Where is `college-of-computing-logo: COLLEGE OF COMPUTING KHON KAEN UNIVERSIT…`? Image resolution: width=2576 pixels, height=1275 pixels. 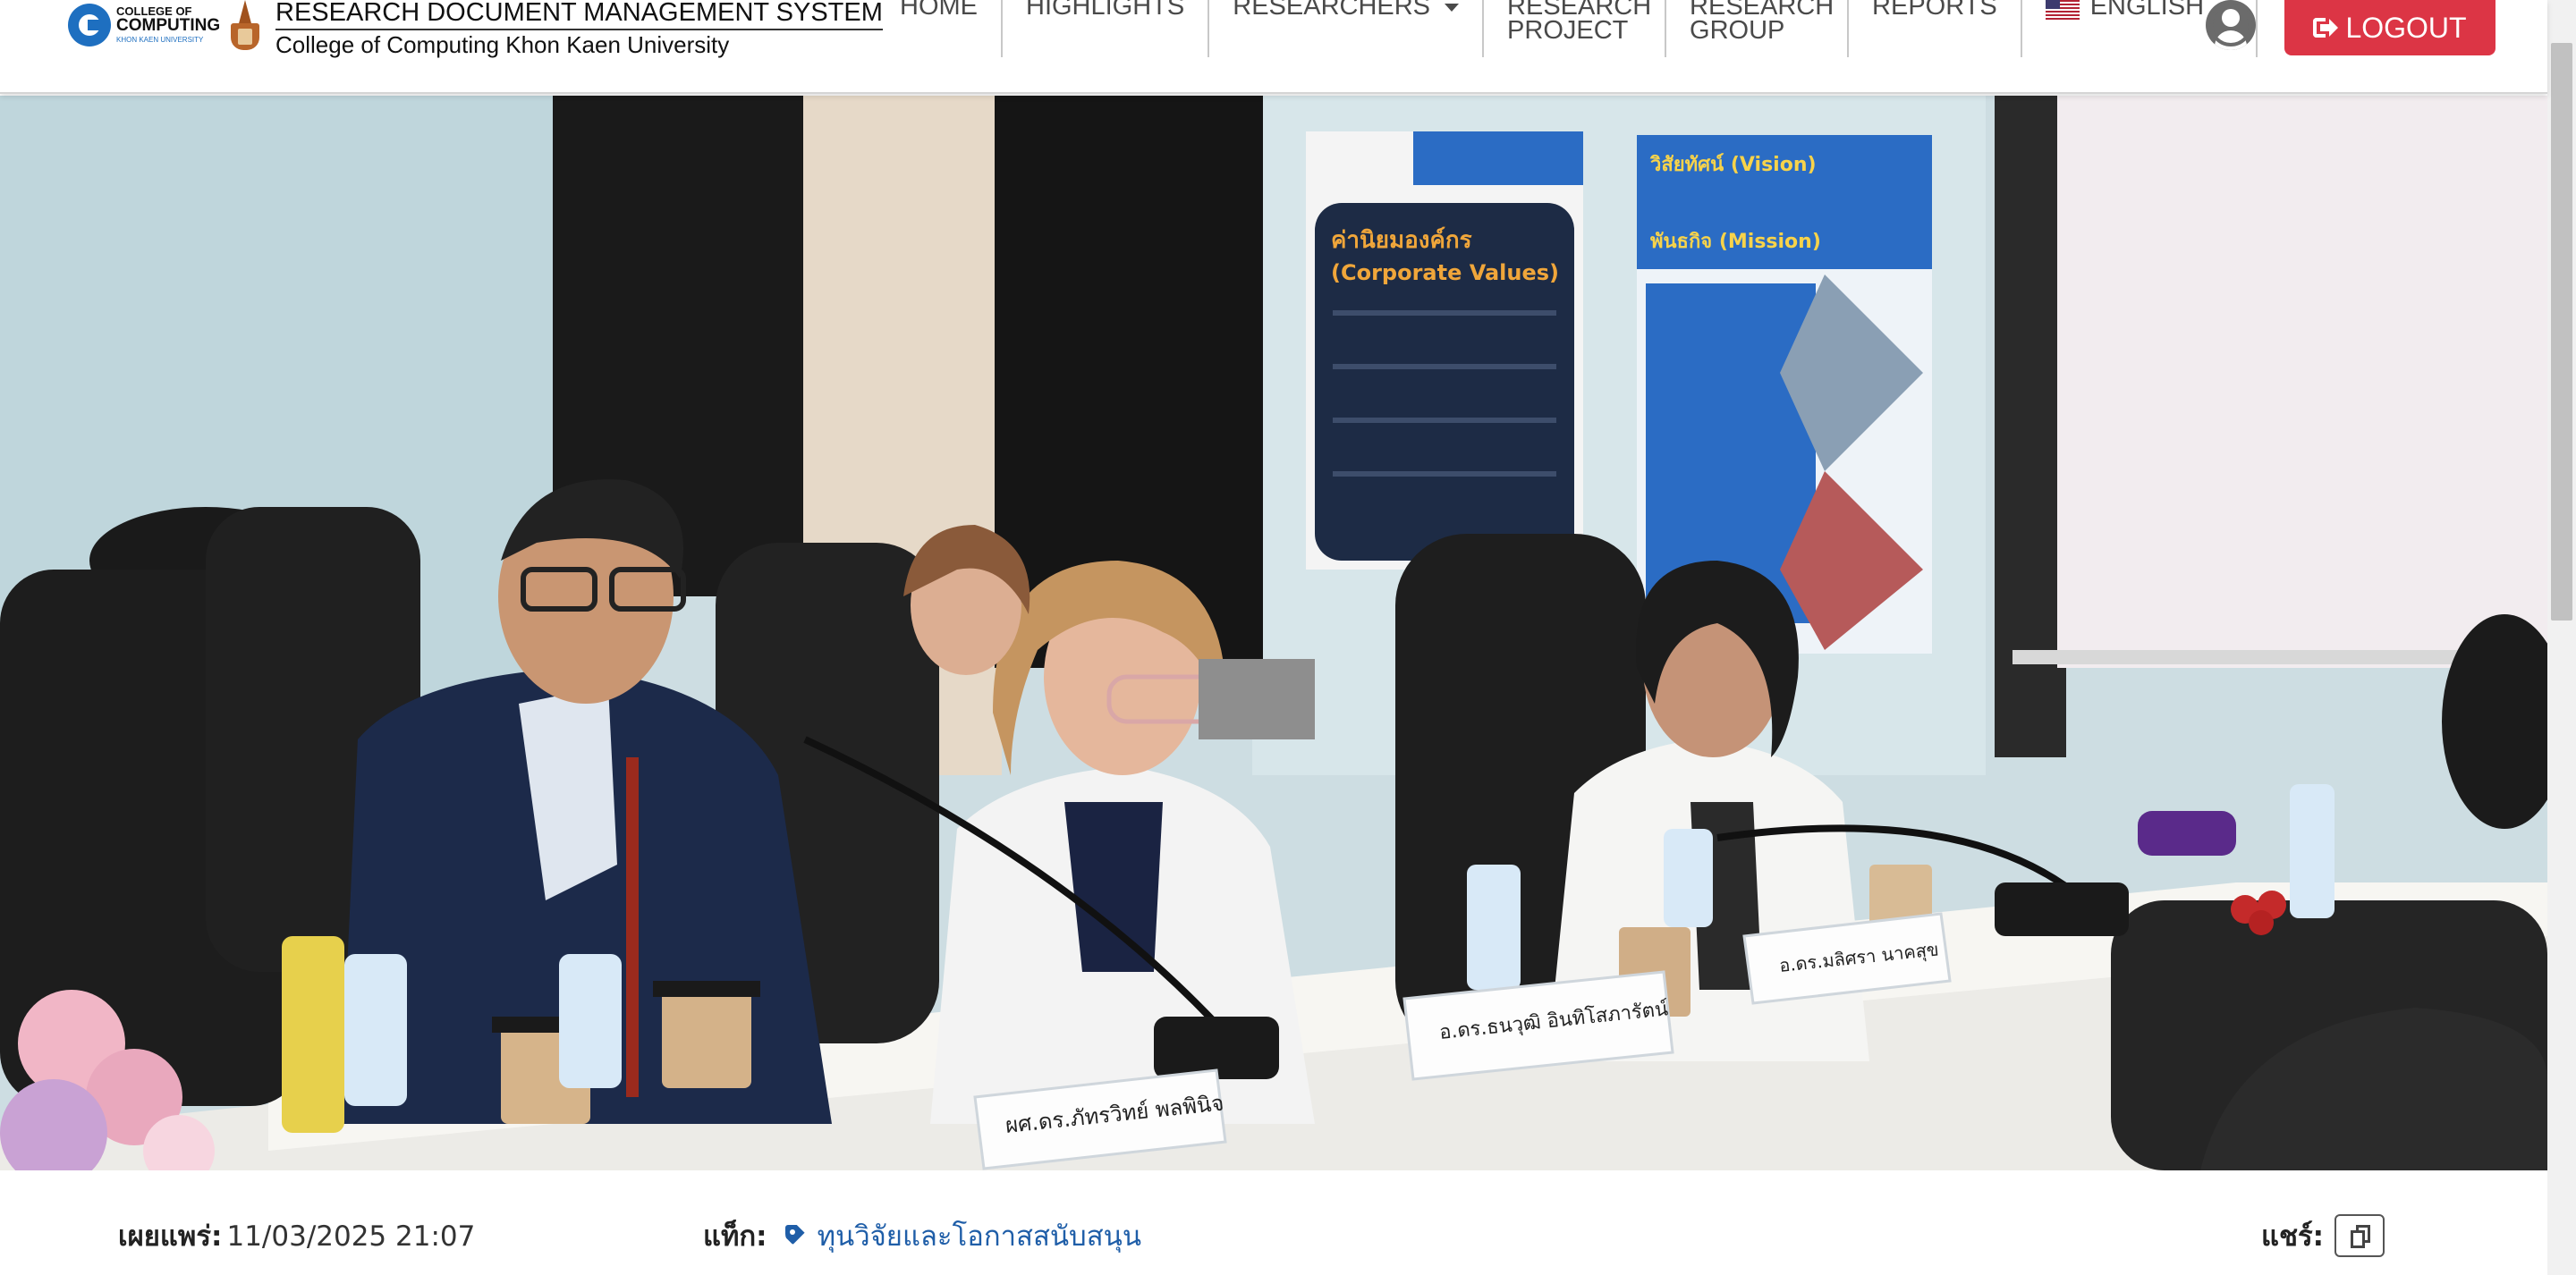 college-of-computing-logo: COLLEGE OF COMPUTING KHON KAEN UNIVERSIT… is located at coordinates (144, 24).